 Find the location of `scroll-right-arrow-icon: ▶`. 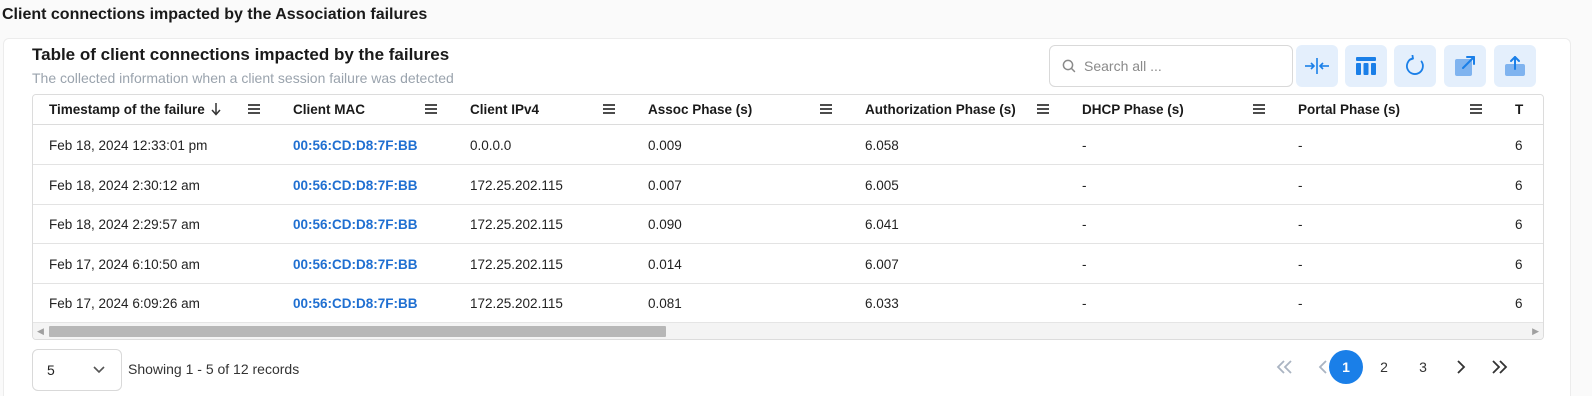

scroll-right-arrow-icon: ▶ is located at coordinates (1535, 331).